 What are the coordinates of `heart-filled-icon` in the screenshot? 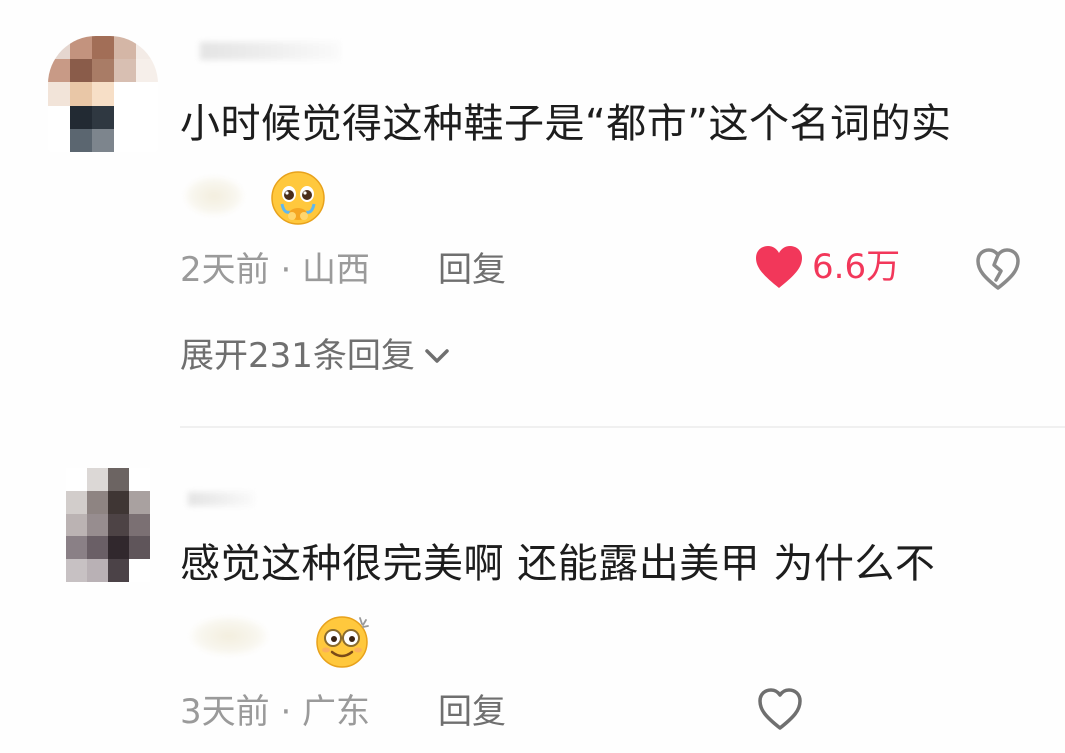 It's located at (779, 267).